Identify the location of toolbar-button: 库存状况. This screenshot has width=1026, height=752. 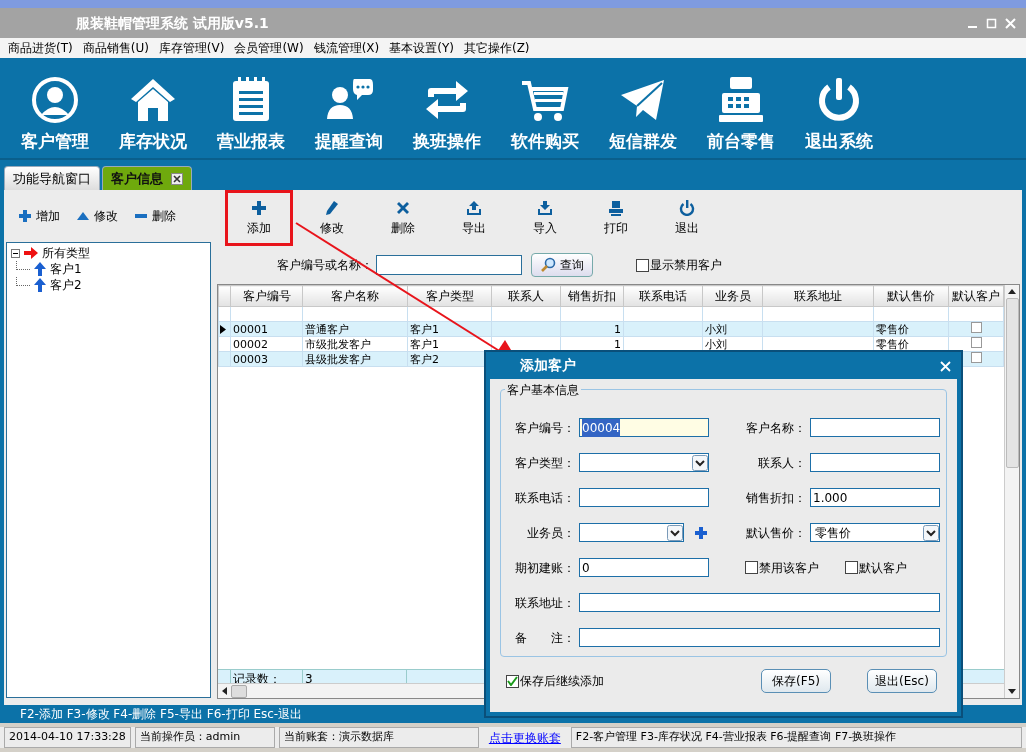
(153, 108).